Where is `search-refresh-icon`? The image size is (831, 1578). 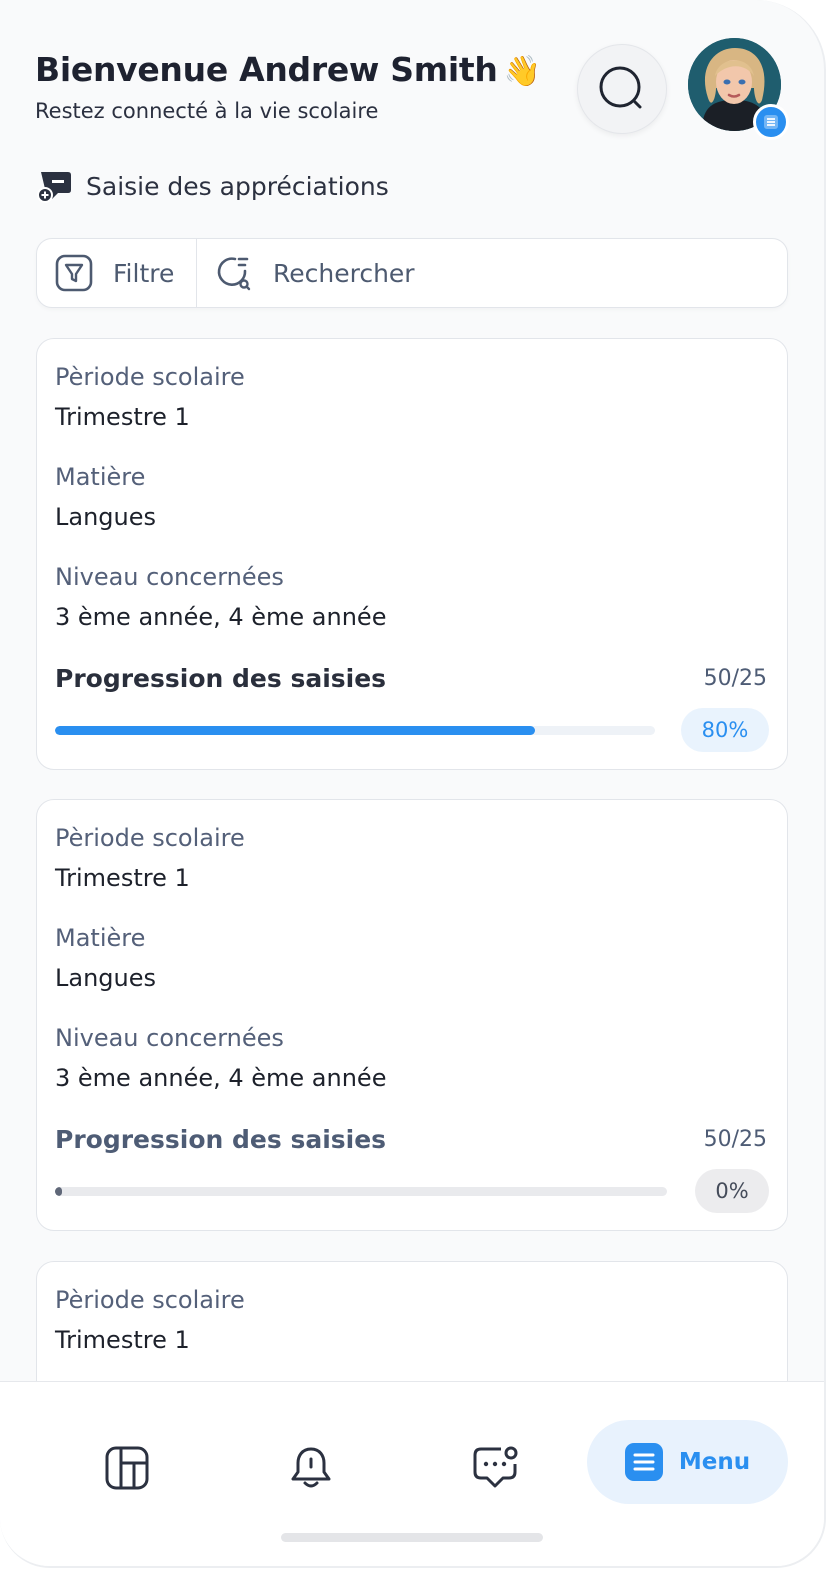
search-refresh-icon is located at coordinates (234, 274).